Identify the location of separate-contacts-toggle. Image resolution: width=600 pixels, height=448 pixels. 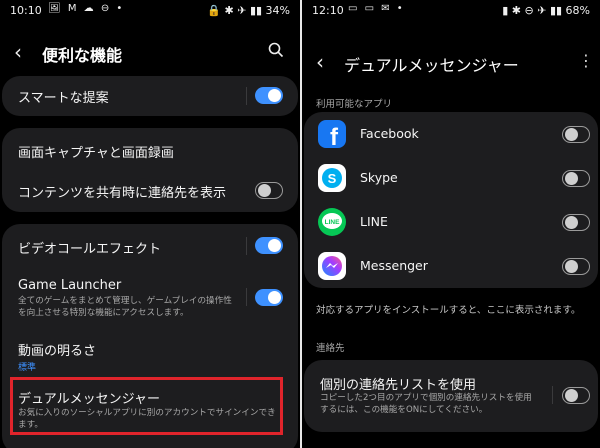
(576, 395).